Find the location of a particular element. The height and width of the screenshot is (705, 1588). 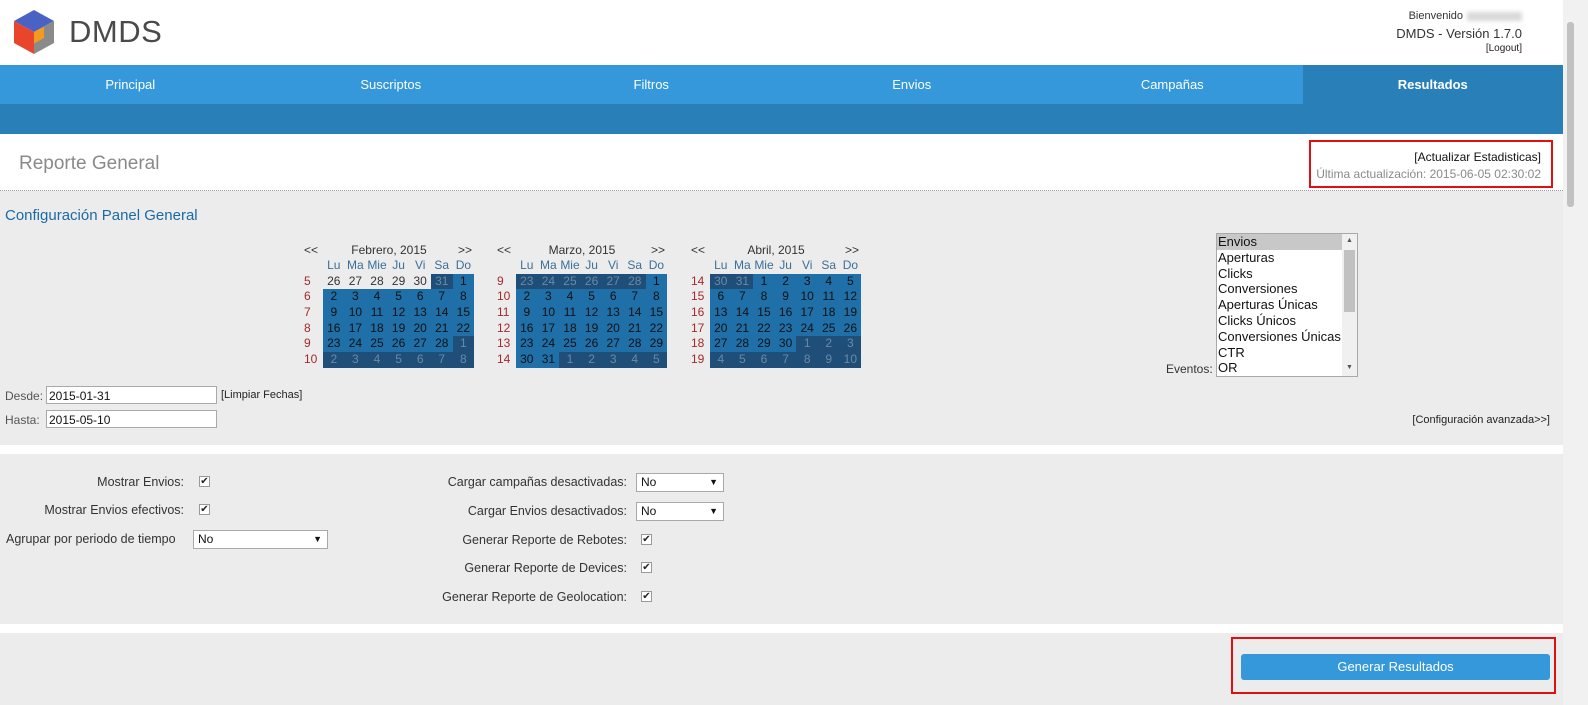

calendar-prev-button: << is located at coordinates (311, 250).